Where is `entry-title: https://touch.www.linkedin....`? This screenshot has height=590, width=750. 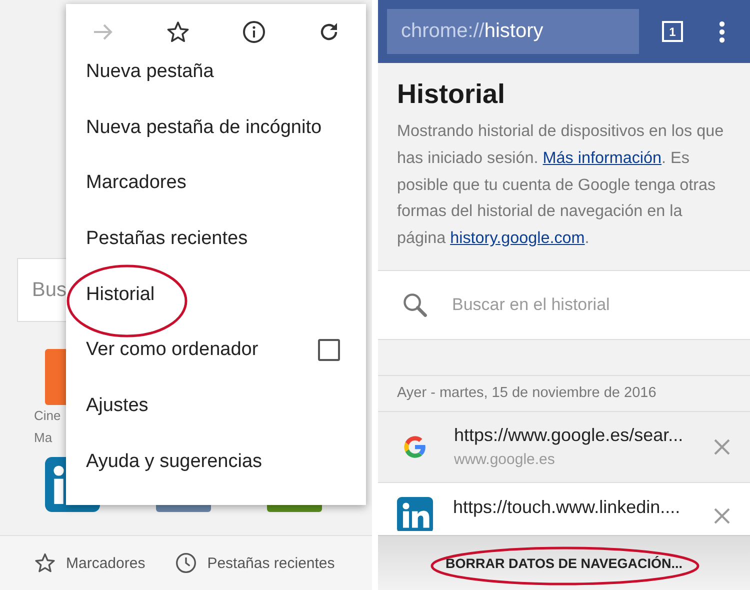
entry-title: https://touch.www.linkedin.... is located at coordinates (567, 507).